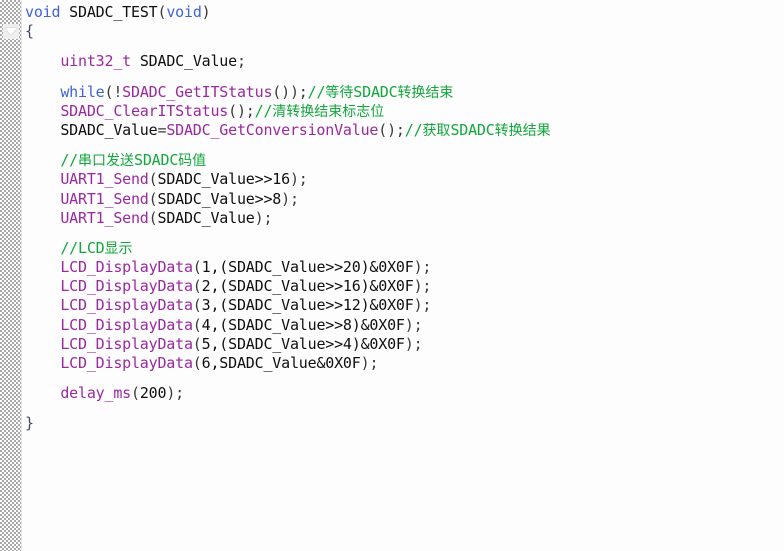 The image size is (784, 551). Describe the element at coordinates (425, 92) in the screenshot. I see `token-comment: 转换结束` at that location.